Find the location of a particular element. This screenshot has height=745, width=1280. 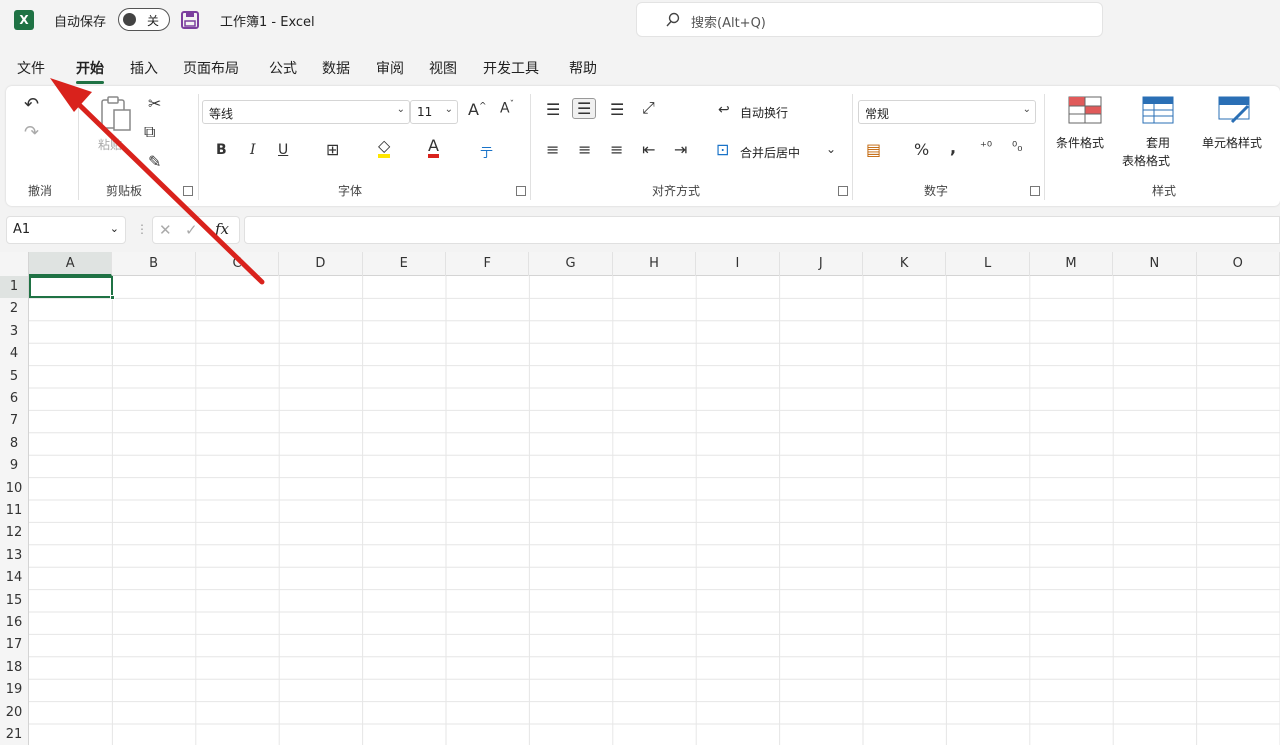

tab-home: 开始 is located at coordinates (90, 71).